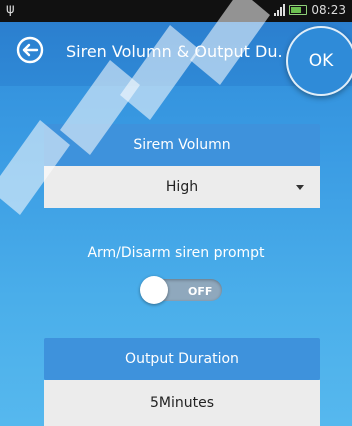 The width and height of the screenshot is (352, 426). What do you see at coordinates (174, 51) in the screenshot?
I see `page-title: Siren Volumn & Output Du.` at bounding box center [174, 51].